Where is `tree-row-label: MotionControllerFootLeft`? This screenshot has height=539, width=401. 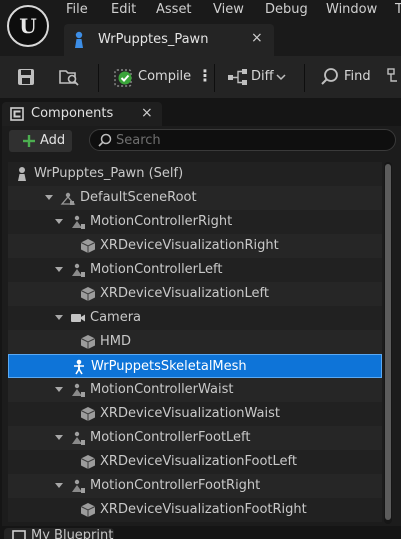
tree-row-label: MotionControllerFootLeft is located at coordinates (170, 437).